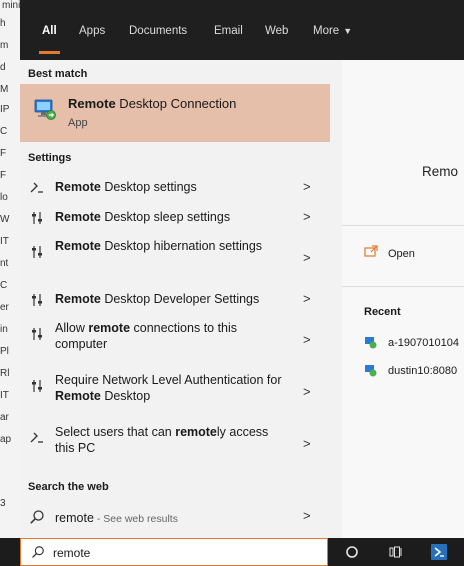  What do you see at coordinates (3, 67) in the screenshot?
I see `background-text-fragment: d` at bounding box center [3, 67].